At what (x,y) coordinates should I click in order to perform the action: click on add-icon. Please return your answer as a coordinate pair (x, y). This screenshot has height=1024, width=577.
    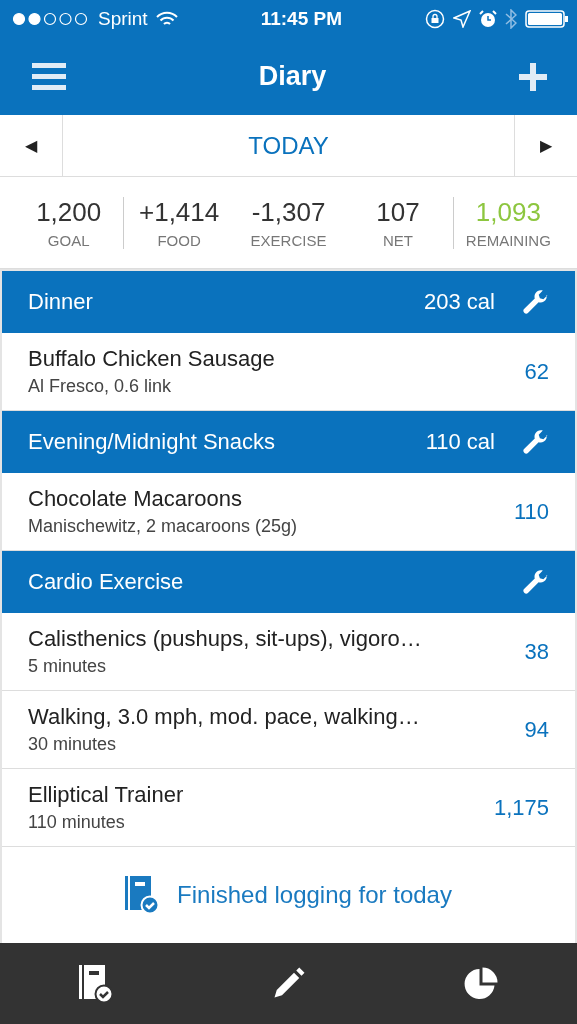
    Looking at the image, I should click on (533, 76).